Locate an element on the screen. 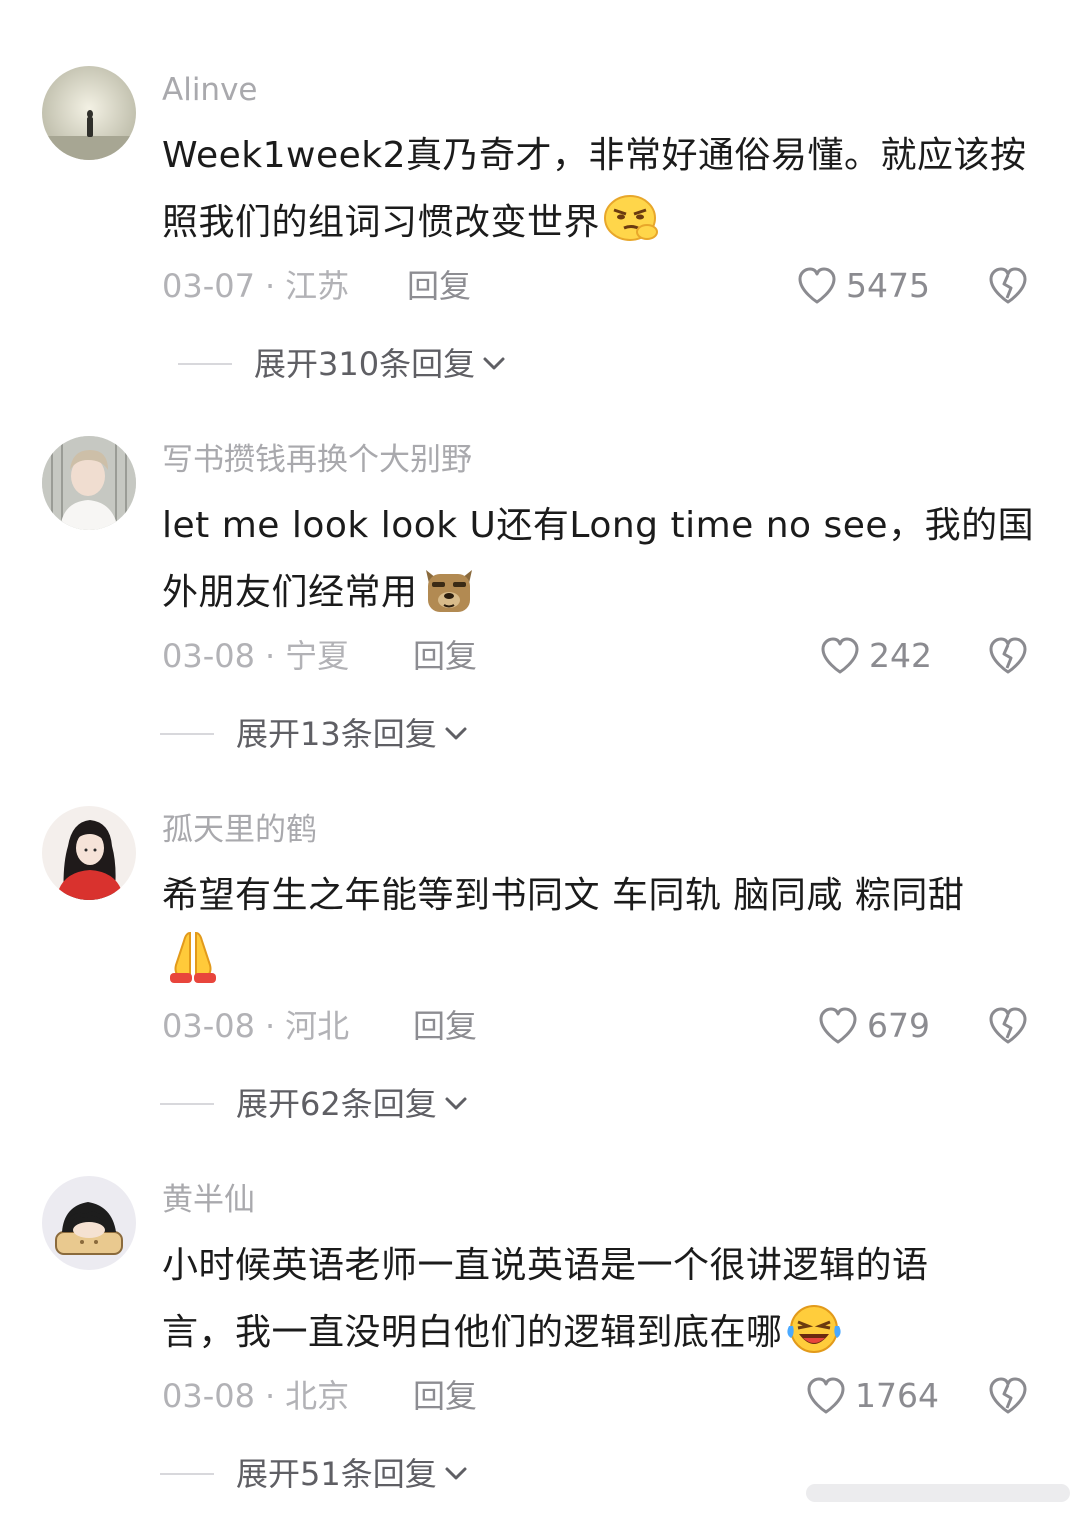  comment-text: Week1week2真乃奇才，非常好通俗易懂。就应该按照我们的组词习惯改变世界 is located at coordinates (602, 189).